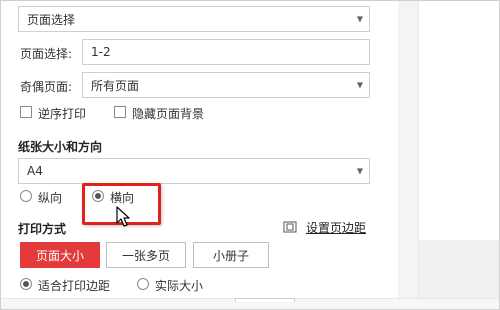 The height and width of the screenshot is (310, 500). I want to click on page-range-value: 页面选择, so click(51, 19).